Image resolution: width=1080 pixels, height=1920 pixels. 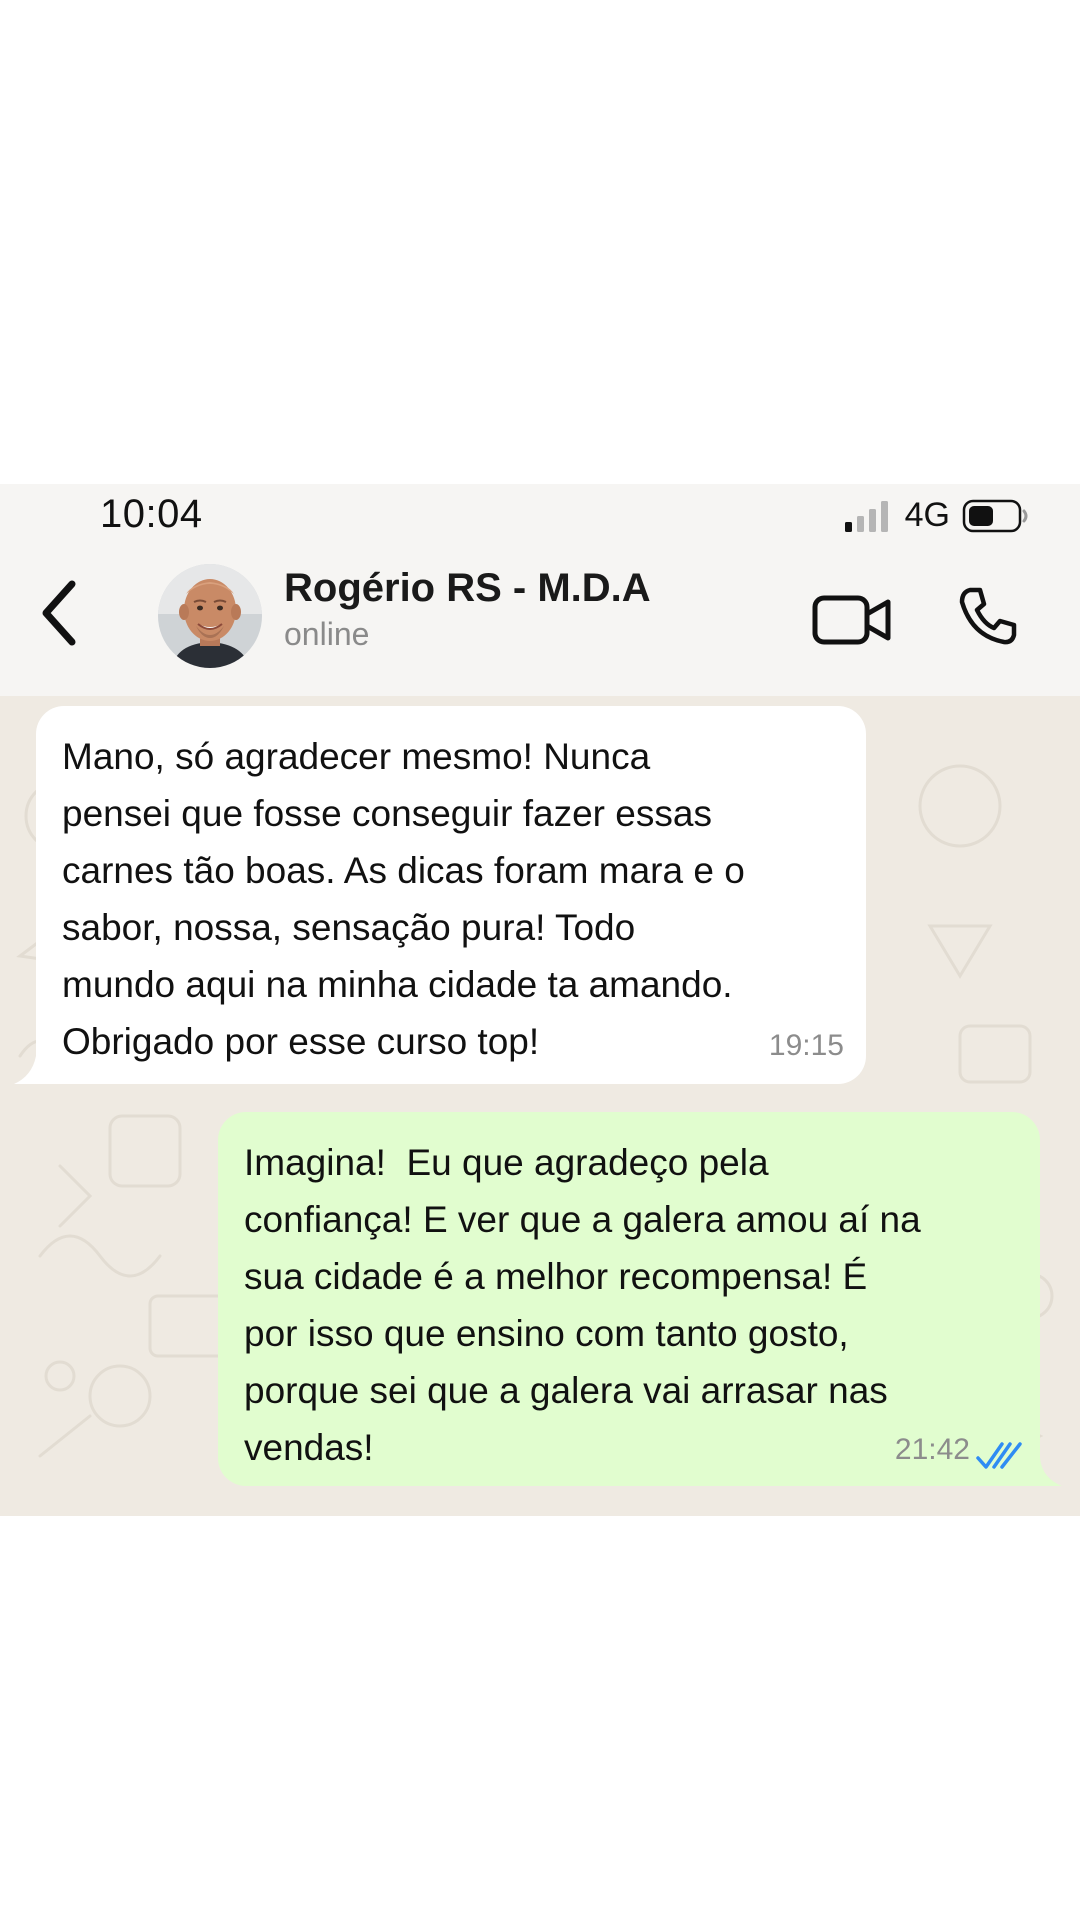 What do you see at coordinates (995, 515) in the screenshot?
I see `battery-icon` at bounding box center [995, 515].